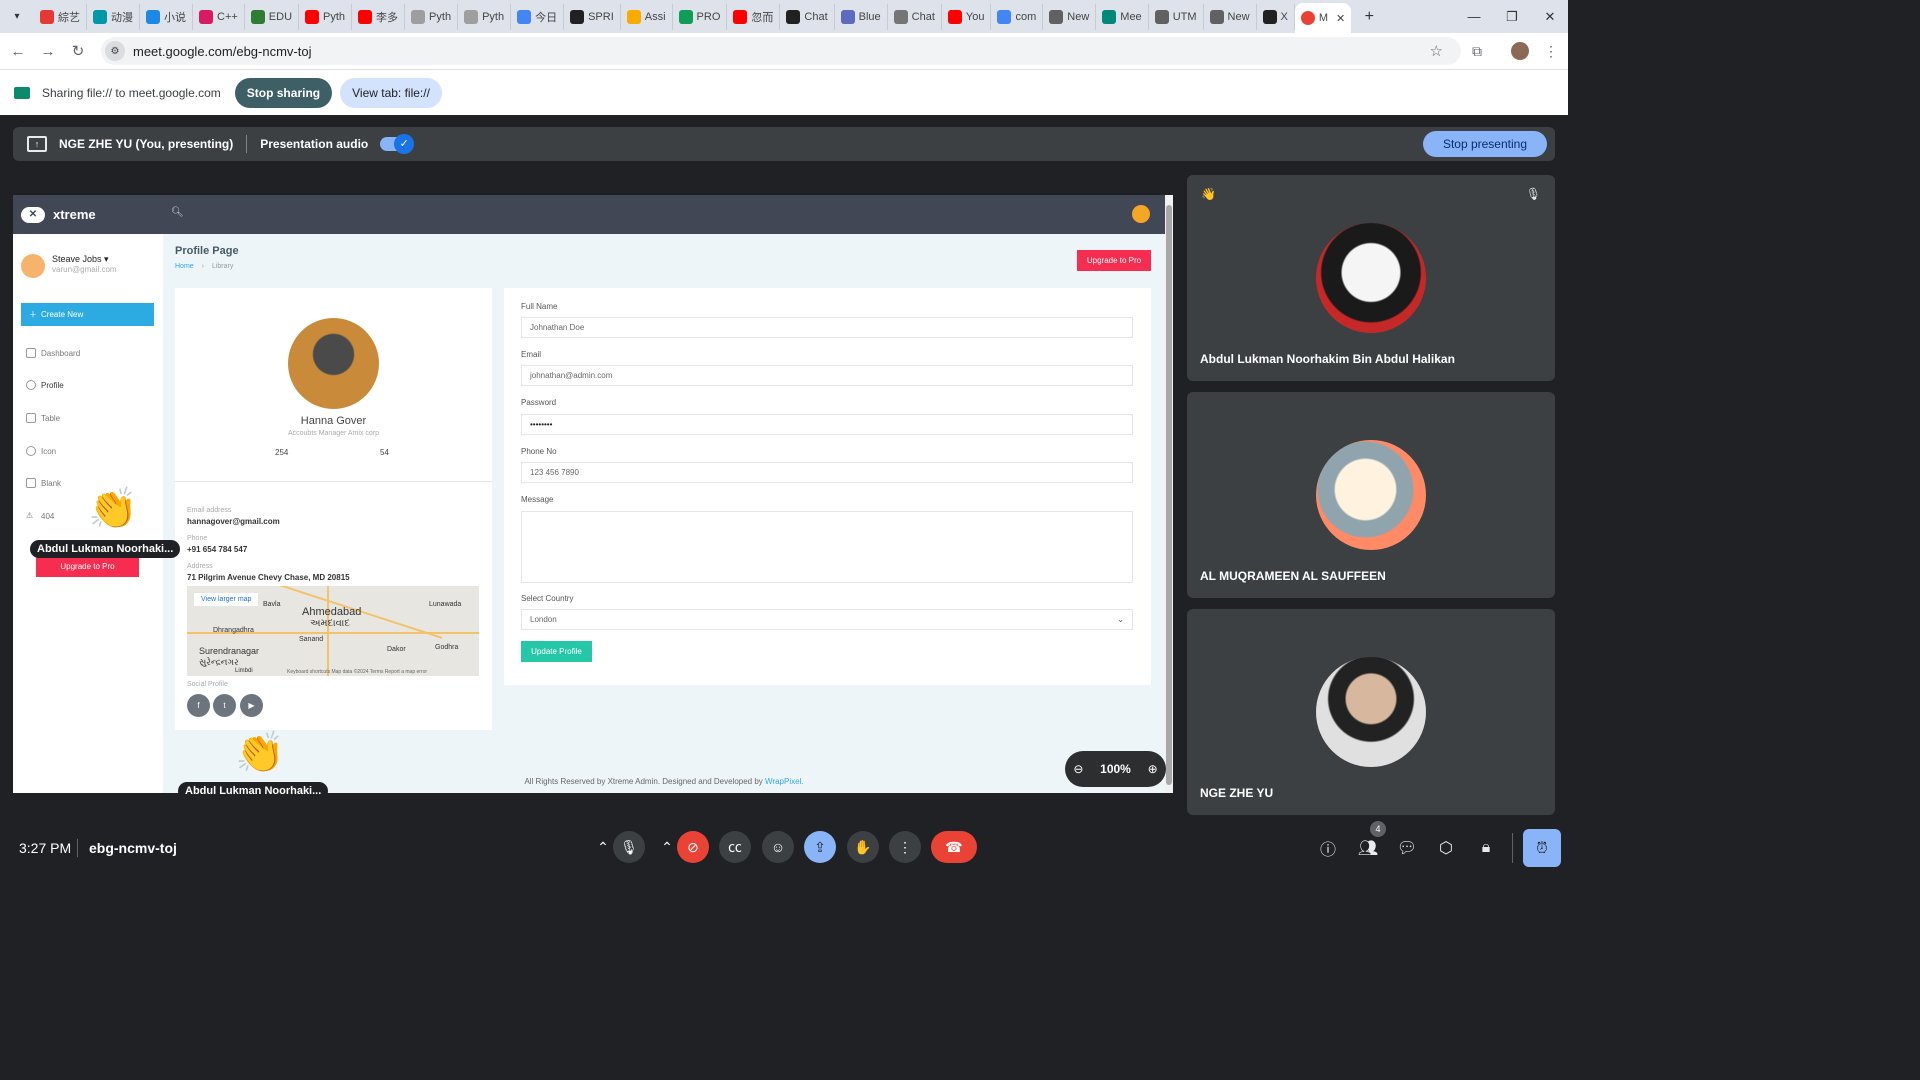  What do you see at coordinates (283, 92) in the screenshot?
I see `stop-sharing-button: Stop sharing` at bounding box center [283, 92].